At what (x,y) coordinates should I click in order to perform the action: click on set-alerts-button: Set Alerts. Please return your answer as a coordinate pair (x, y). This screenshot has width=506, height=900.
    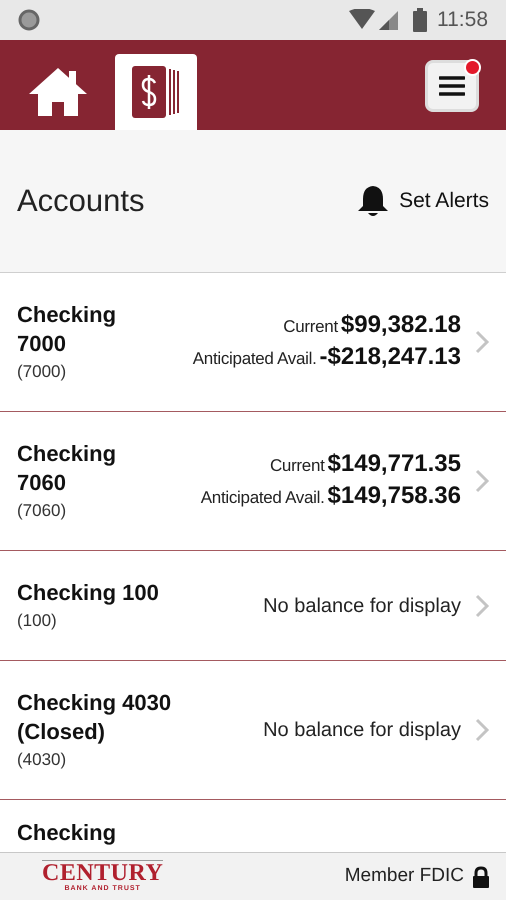
    Looking at the image, I should click on (423, 201).